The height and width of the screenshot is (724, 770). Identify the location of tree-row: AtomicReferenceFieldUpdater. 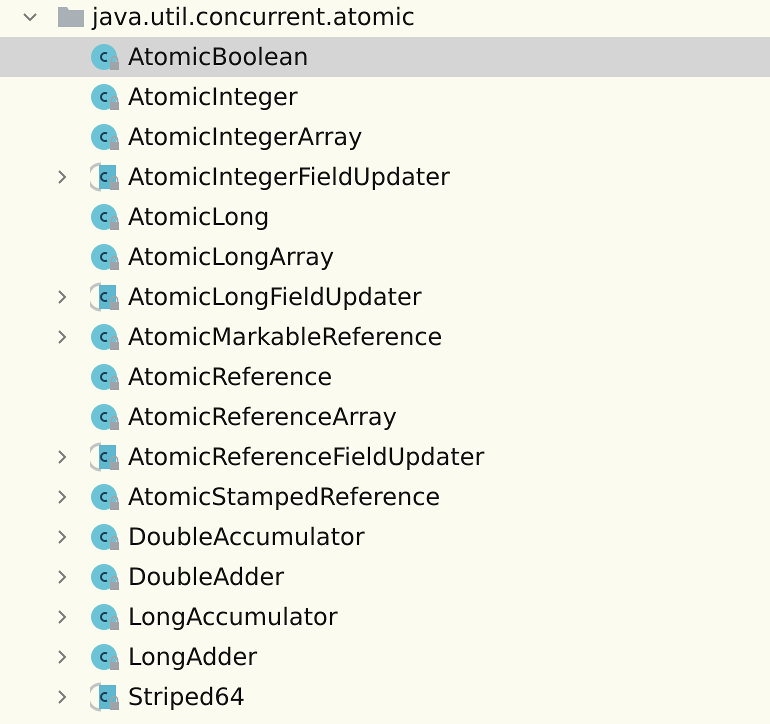
(385, 457).